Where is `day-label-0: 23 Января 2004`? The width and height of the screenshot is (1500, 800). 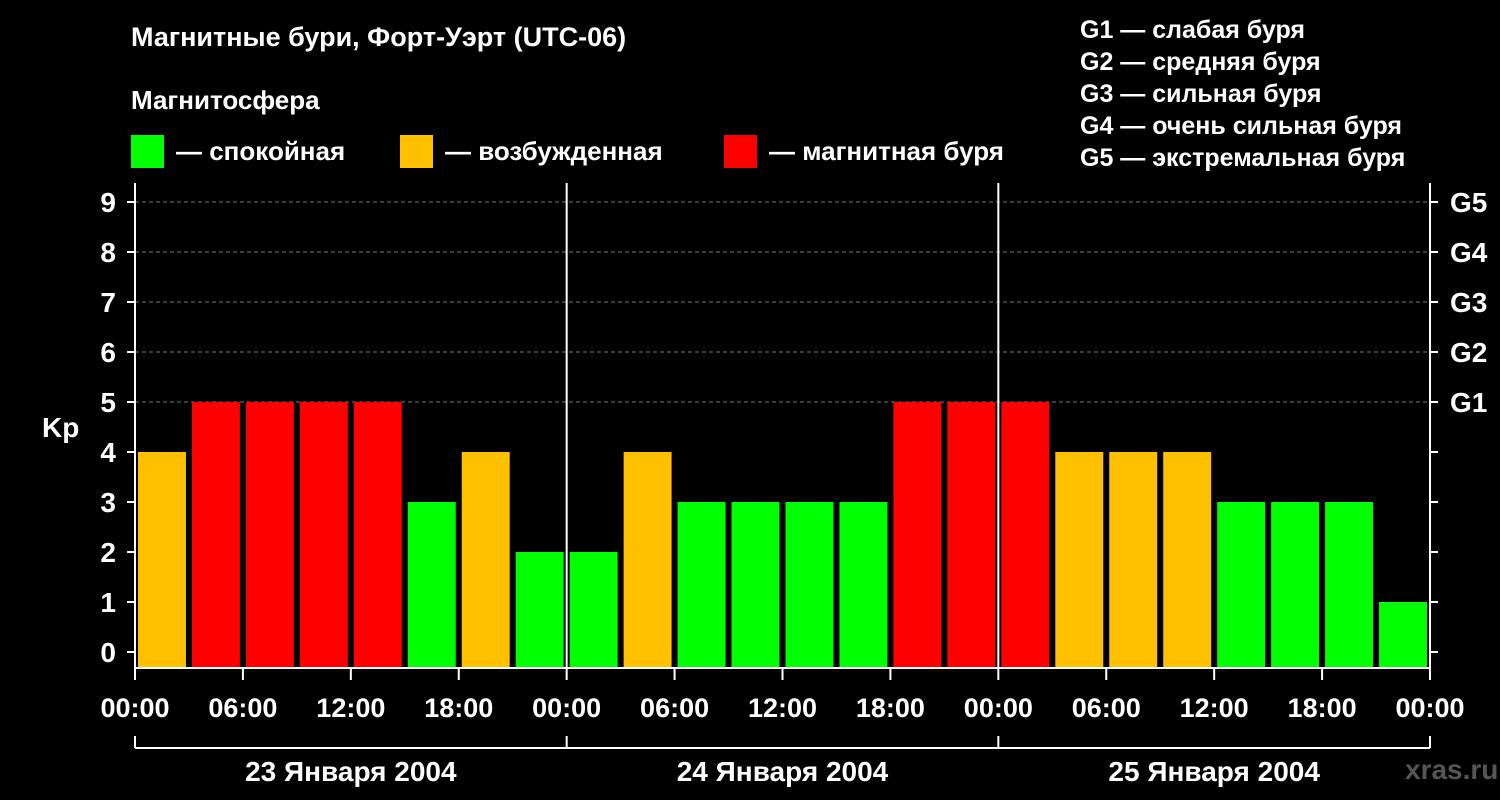
day-label-0: 23 Января 2004 is located at coordinates (351, 771).